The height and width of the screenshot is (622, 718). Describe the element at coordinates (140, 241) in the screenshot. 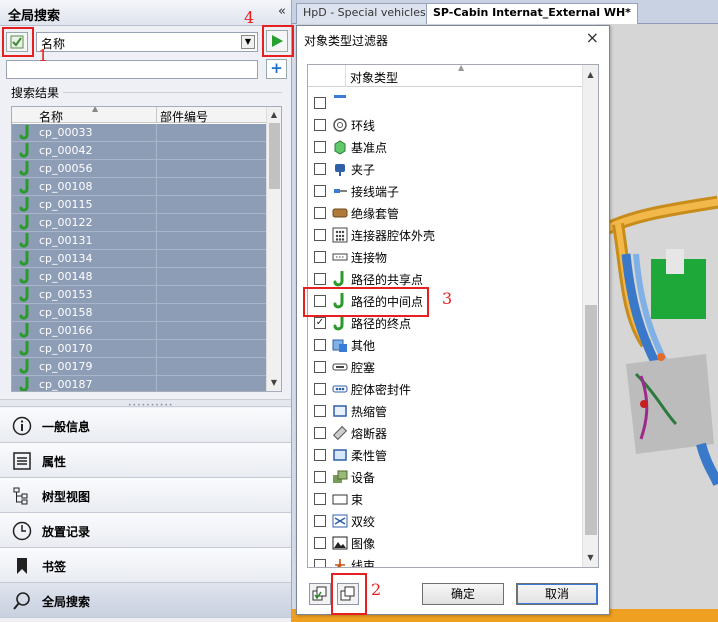

I see `table-row: cp_00131` at that location.